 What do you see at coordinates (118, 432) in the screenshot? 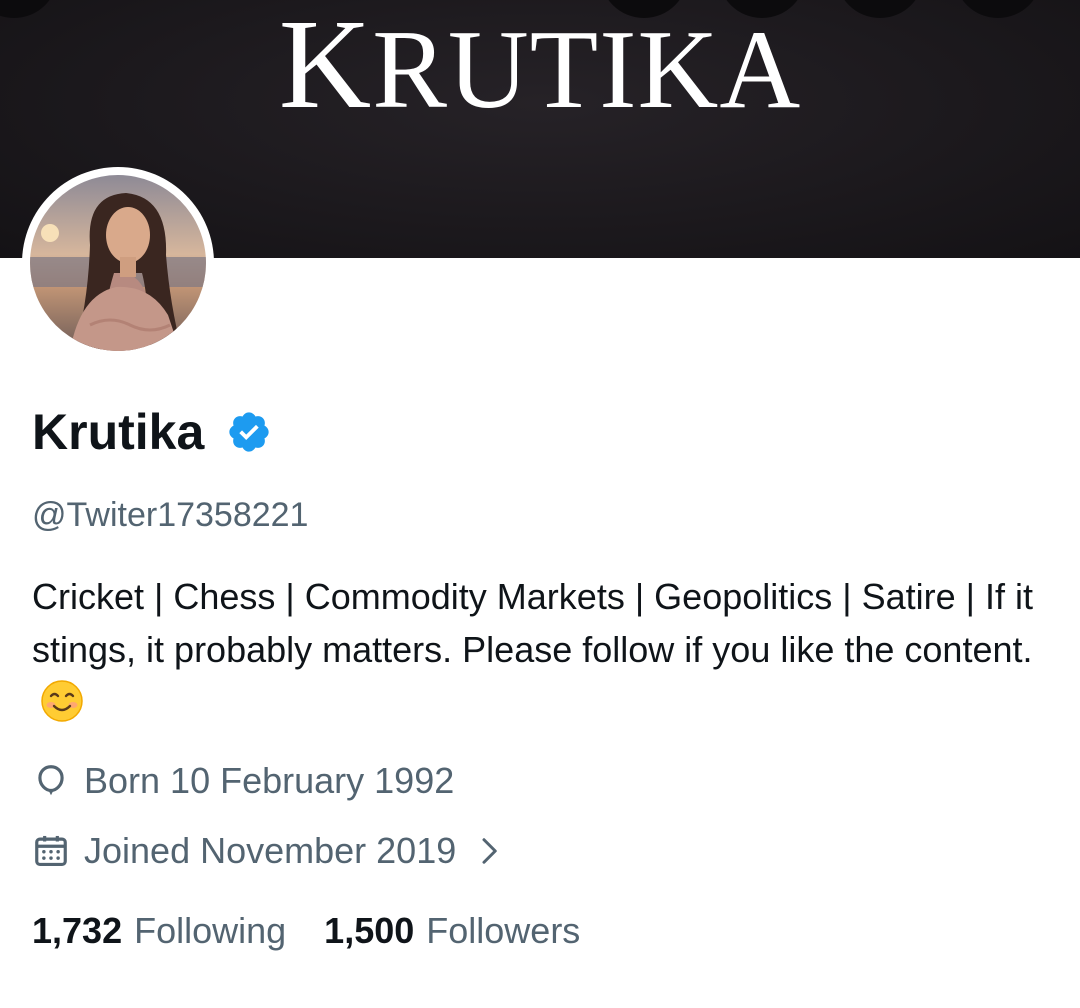
I see `display-name: Krutika` at bounding box center [118, 432].